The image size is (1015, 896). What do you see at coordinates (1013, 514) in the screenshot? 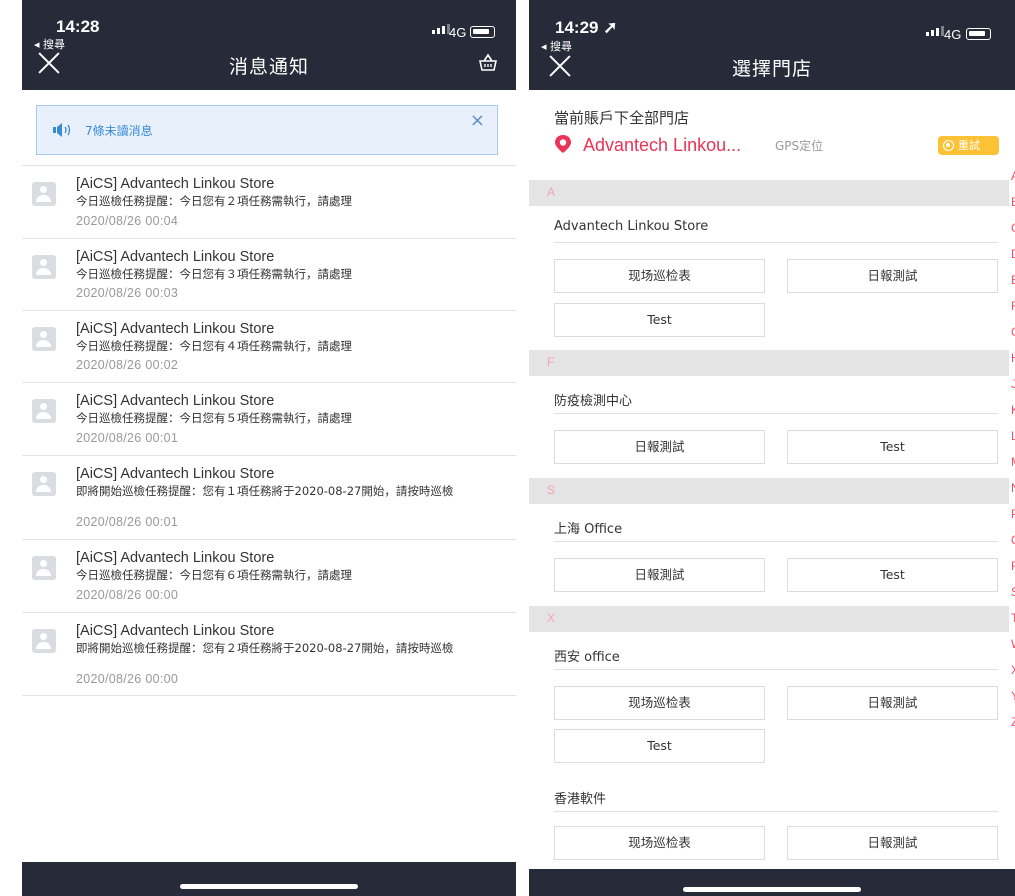
I see `index-letter: P` at bounding box center [1013, 514].